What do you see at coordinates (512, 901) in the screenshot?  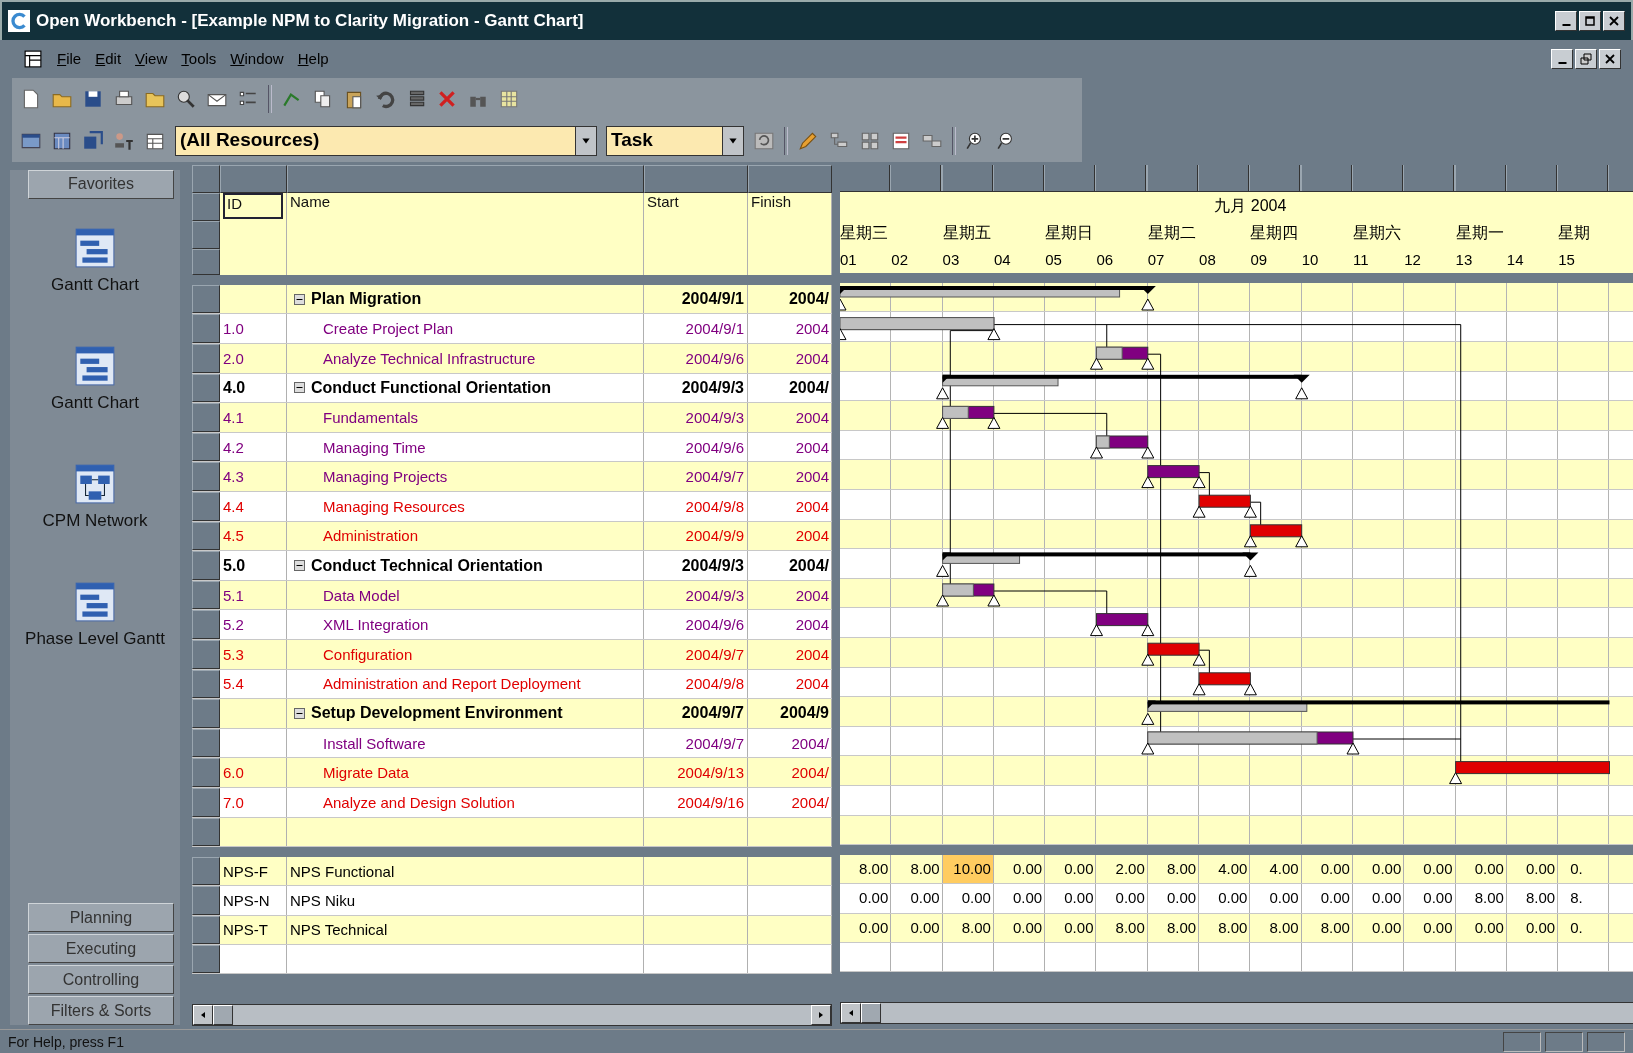 I see `table-row: NPS-N NPS Niku` at bounding box center [512, 901].